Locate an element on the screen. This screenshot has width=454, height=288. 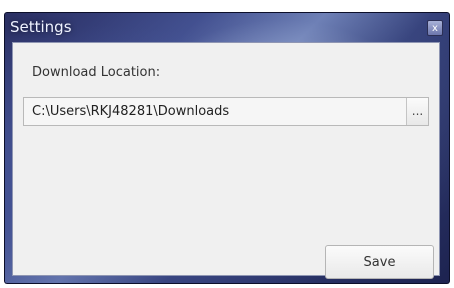
window-title: Settings is located at coordinates (41, 27).